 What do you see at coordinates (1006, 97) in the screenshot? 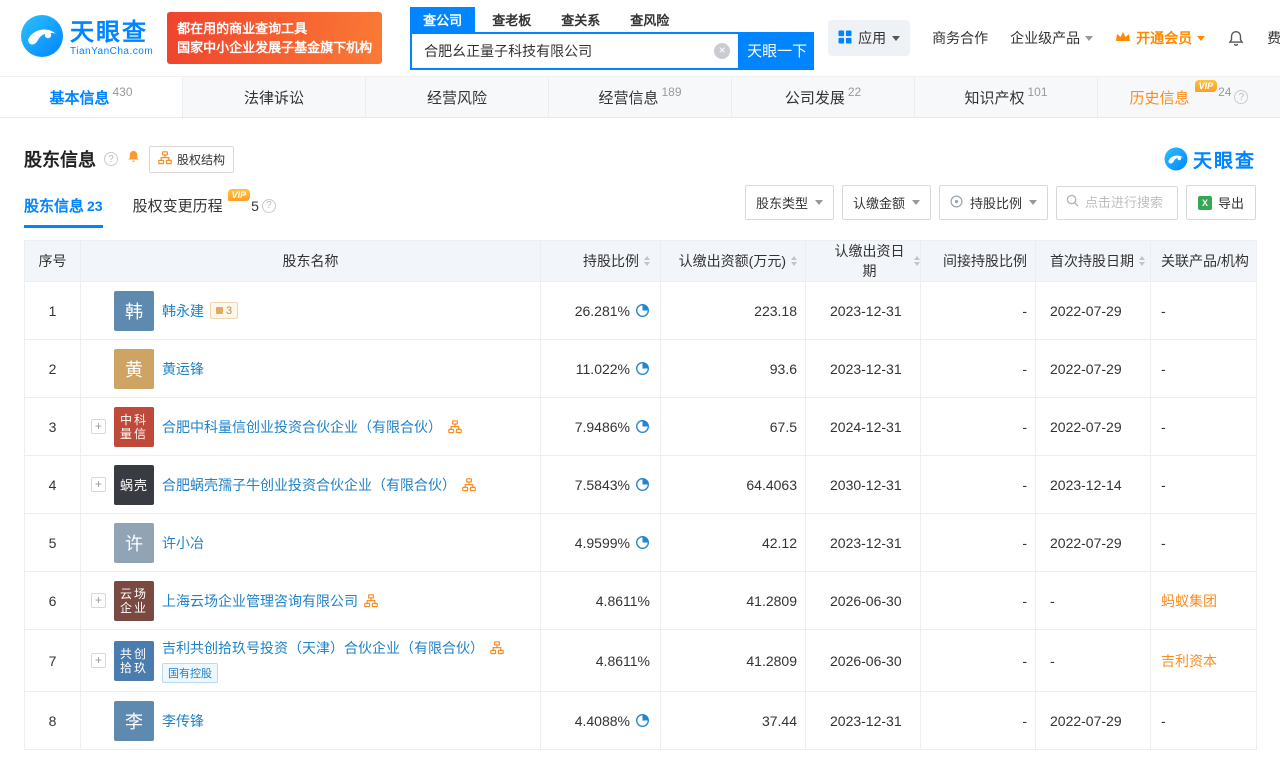
I see `tab-intellectual-property: 知识产权 101` at bounding box center [1006, 97].